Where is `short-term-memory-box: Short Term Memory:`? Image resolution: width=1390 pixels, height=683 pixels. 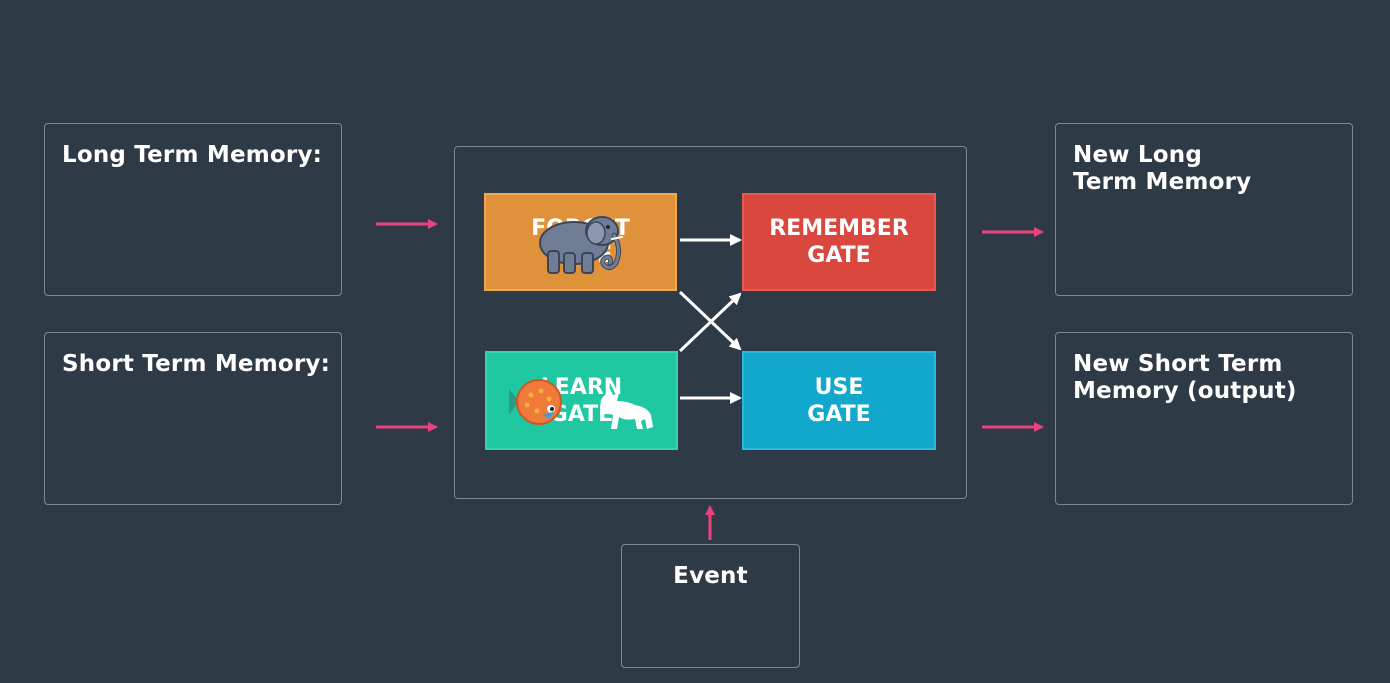 short-term-memory-box: Short Term Memory: is located at coordinates (193, 418).